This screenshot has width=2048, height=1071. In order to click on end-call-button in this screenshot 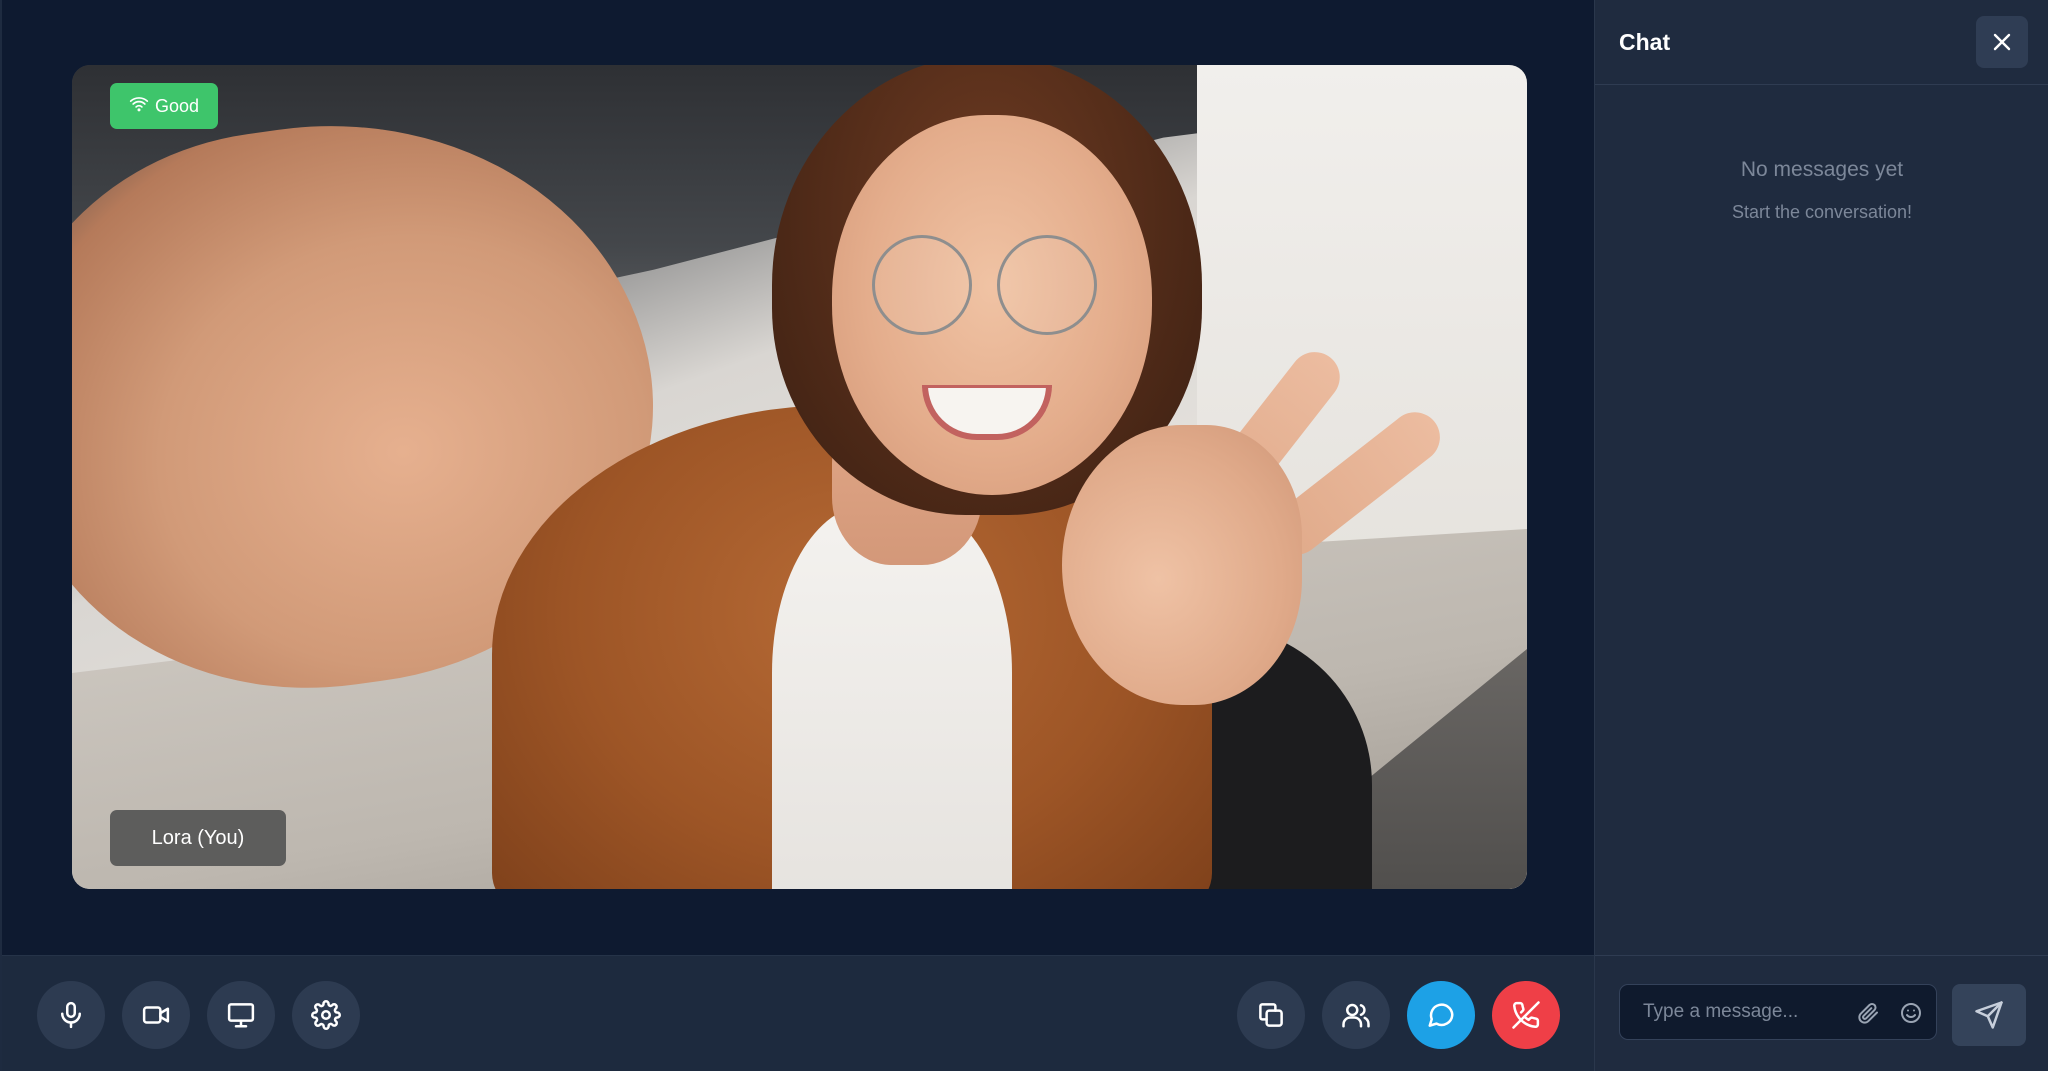, I will do `click(1526, 1015)`.